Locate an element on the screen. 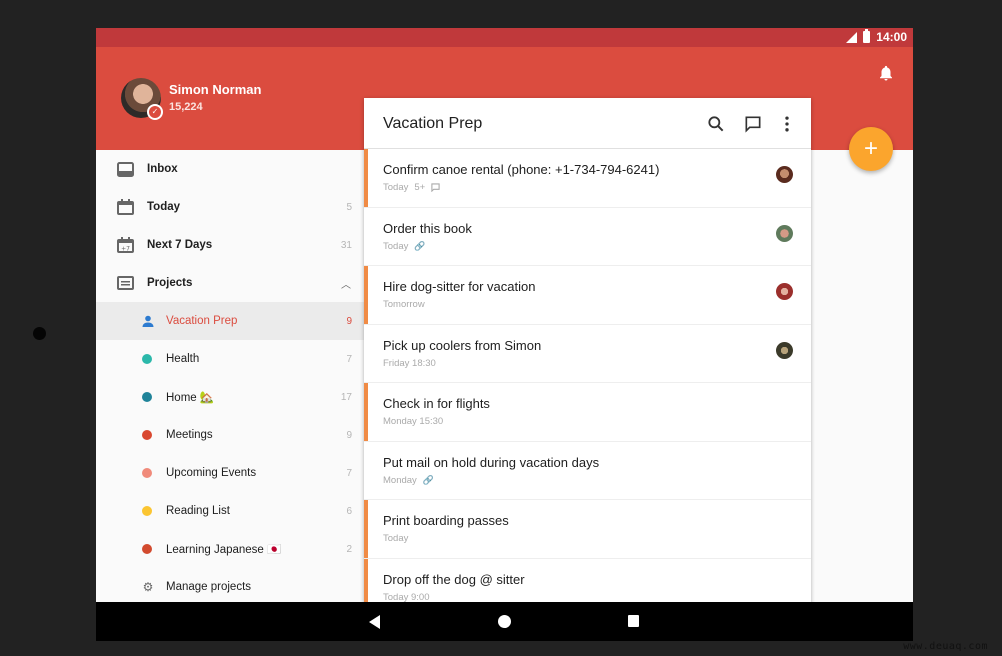 The image size is (1002, 656). comment-count: 5+ is located at coordinates (420, 187).